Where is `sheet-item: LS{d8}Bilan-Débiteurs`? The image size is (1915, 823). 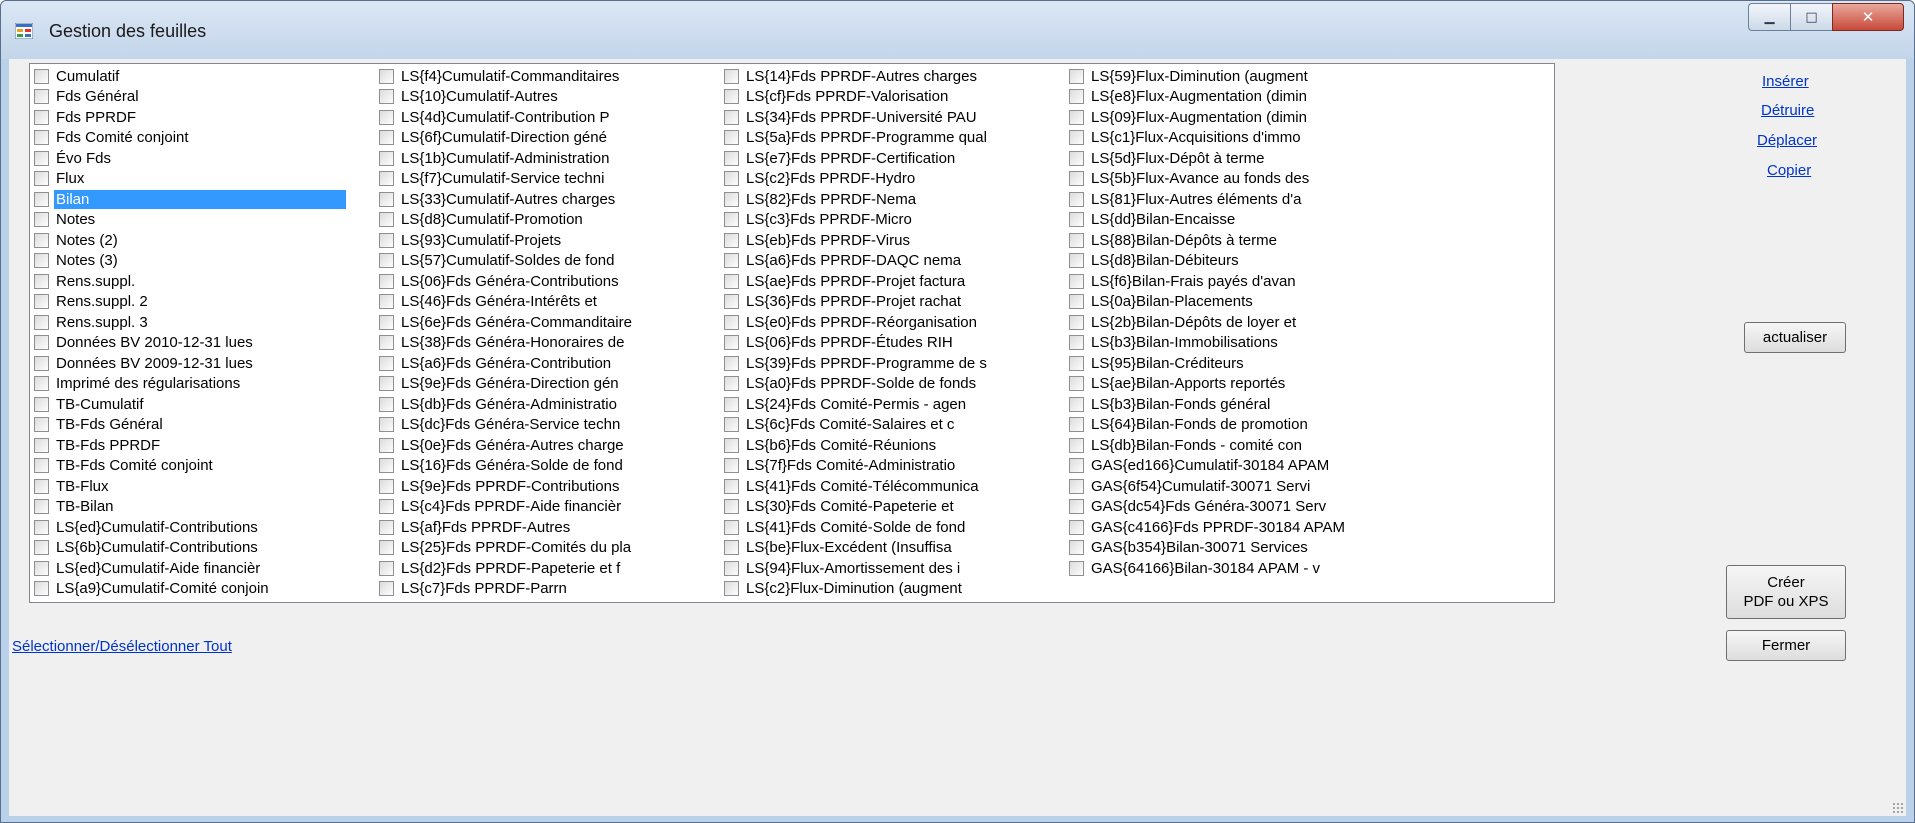 sheet-item: LS{d8}Bilan-Débiteurs is located at coordinates (1206, 261).